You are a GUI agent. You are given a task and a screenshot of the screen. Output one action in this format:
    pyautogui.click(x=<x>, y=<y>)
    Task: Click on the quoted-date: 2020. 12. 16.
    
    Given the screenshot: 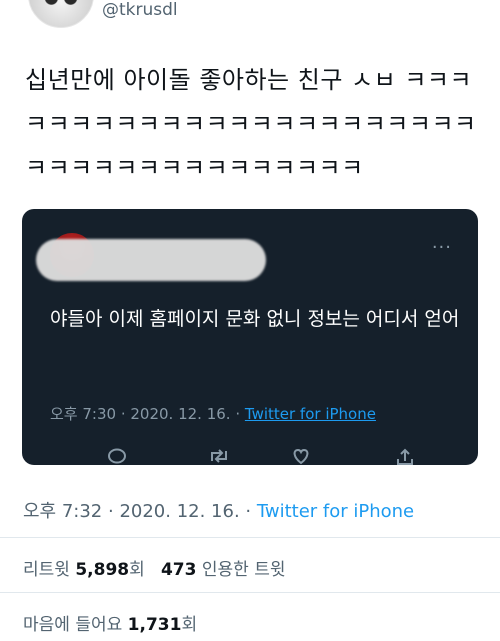 What is the action you would take?
    pyautogui.click(x=180, y=414)
    